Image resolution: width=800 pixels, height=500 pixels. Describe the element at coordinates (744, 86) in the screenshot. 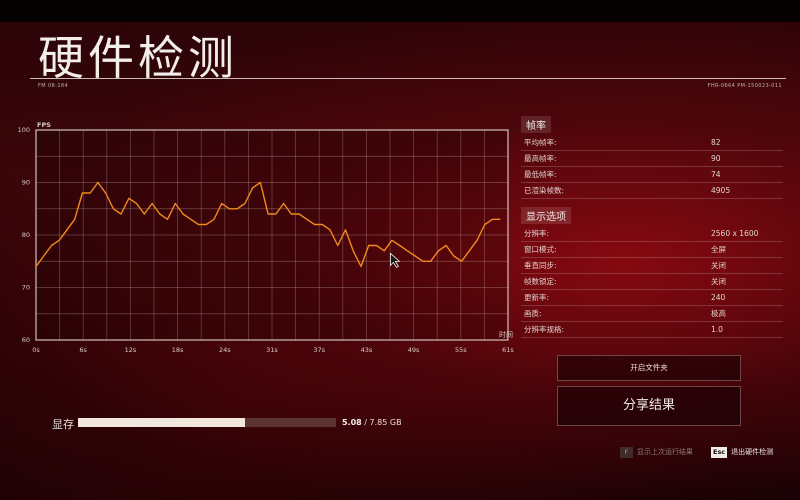

I see `header-code-right: FHR-0664 PM-150023-011` at that location.